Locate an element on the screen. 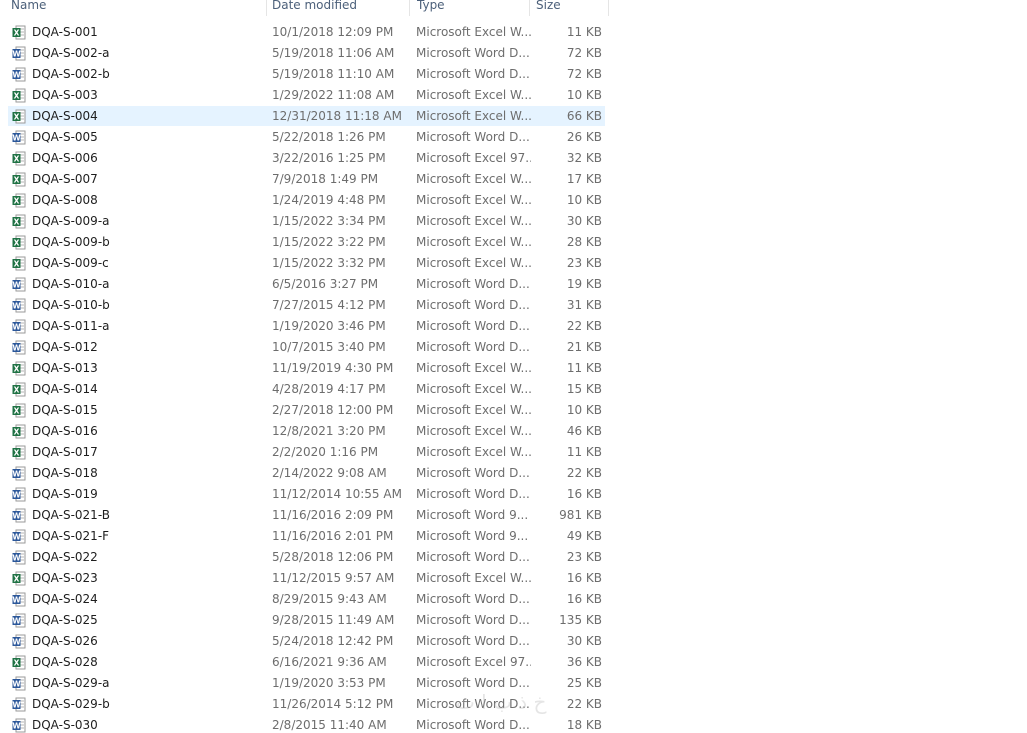 This screenshot has height=733, width=1027. file-size: 49 KB is located at coordinates (584, 536).